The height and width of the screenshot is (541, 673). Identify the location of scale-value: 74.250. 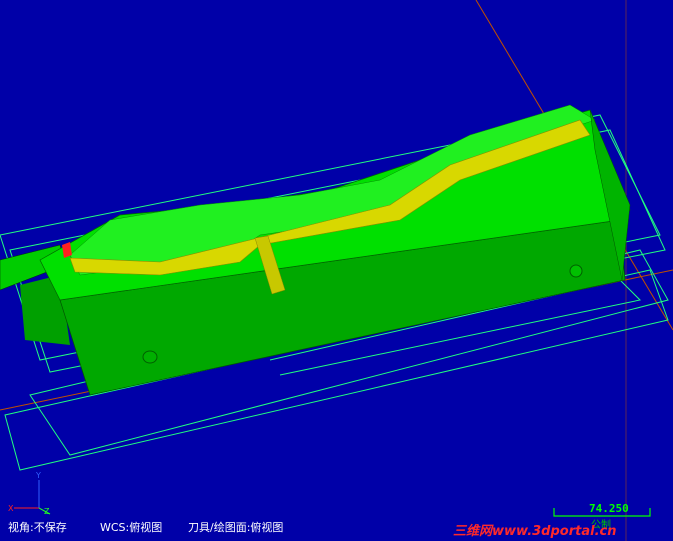
(609, 508).